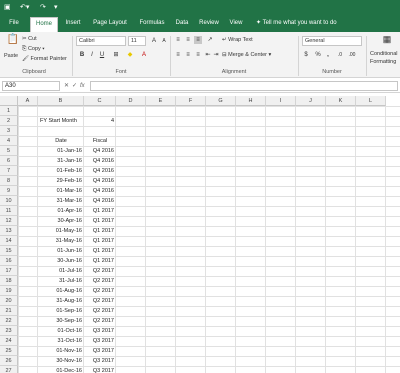  I want to click on row-header-25: 25, so click(9, 351).